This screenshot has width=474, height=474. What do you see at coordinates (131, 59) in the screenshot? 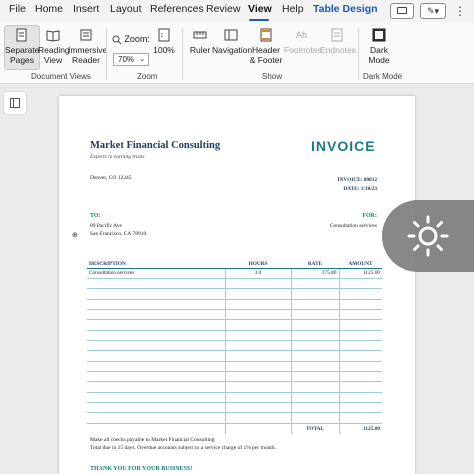
I see `zoom-percent-select: 70% ⌄` at bounding box center [131, 59].